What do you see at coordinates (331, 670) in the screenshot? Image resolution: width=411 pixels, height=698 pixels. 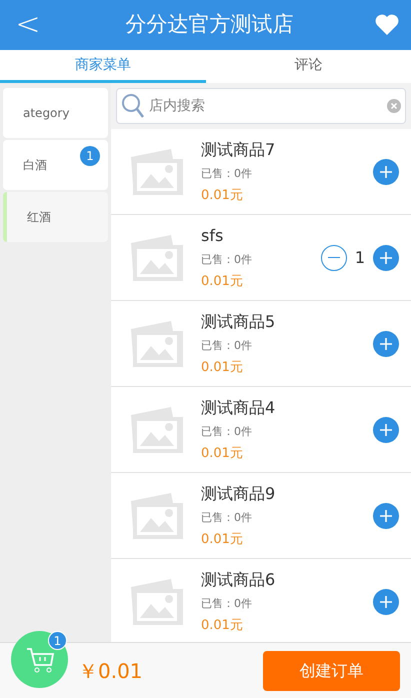 I see `create-order-button: 创建订单` at bounding box center [331, 670].